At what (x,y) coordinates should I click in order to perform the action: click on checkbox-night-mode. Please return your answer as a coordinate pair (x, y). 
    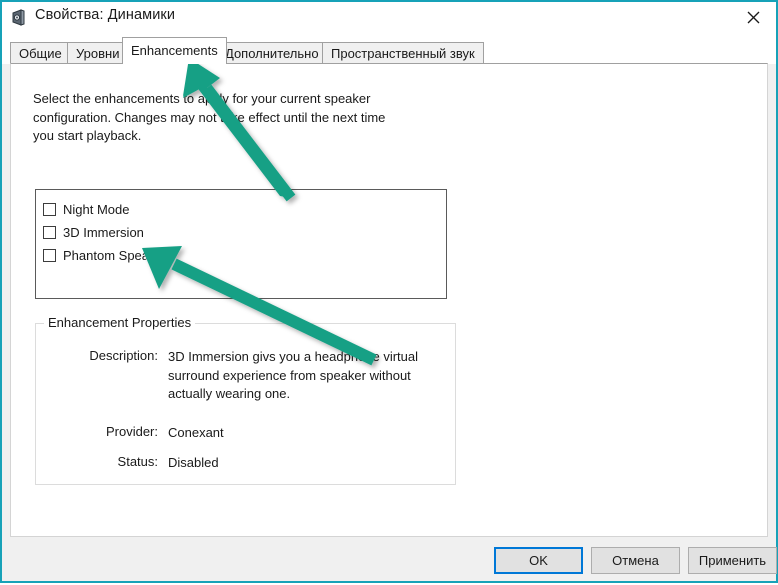
    Looking at the image, I should click on (49, 209).